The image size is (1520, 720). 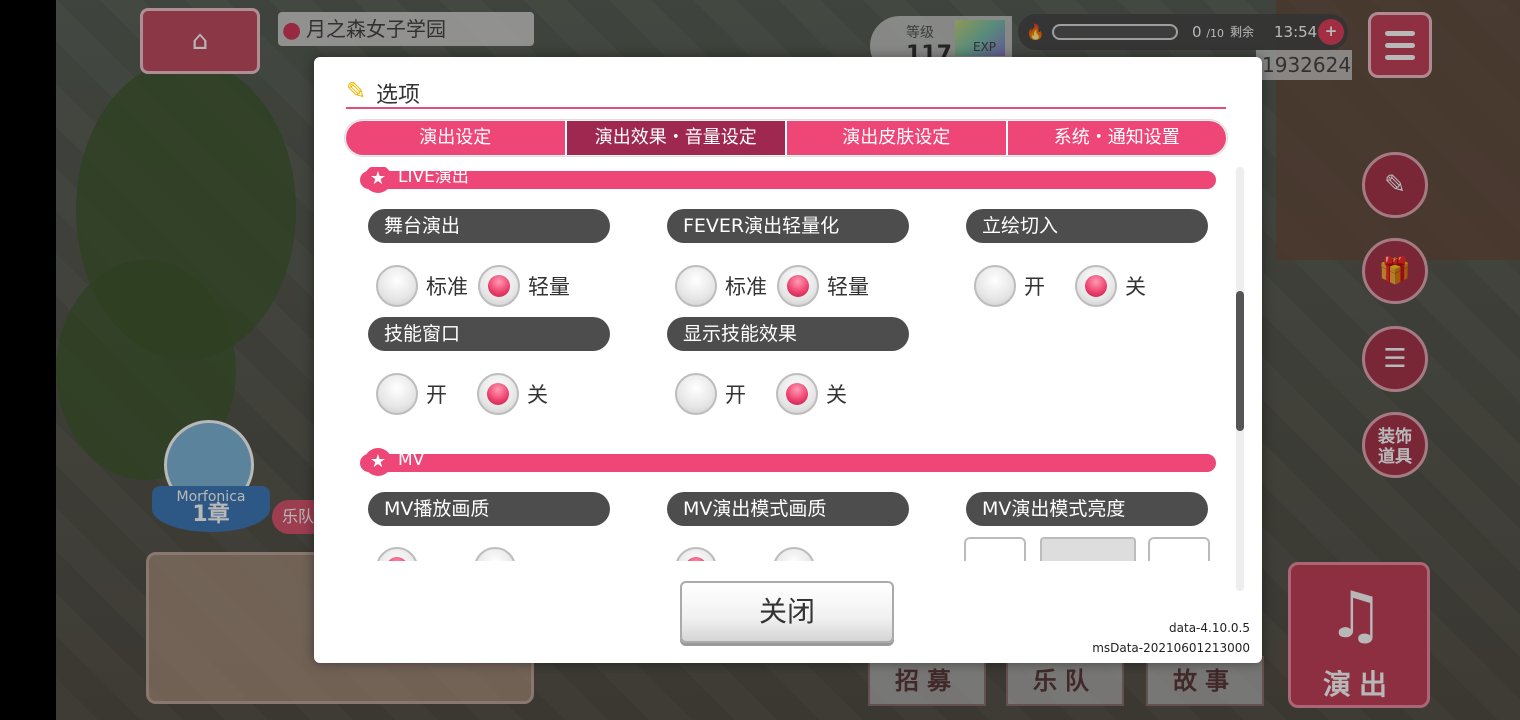 I want to click on close-button: 关闭, so click(x=787, y=612).